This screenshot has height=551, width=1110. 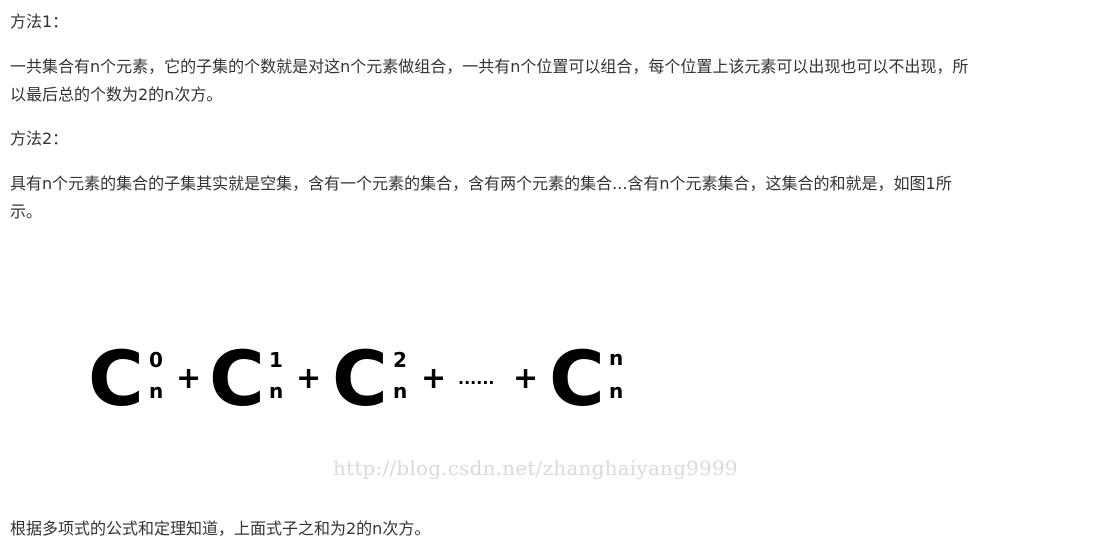 I want to click on conclusion-text: 根据多项式的公式和定理知道，上面式子之和为2的n次方。, so click(x=220, y=528).